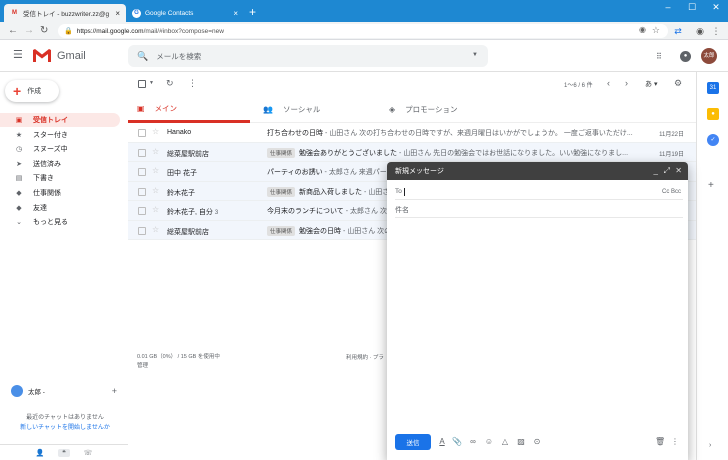 The width and height of the screenshot is (728, 460). I want to click on calendar-icon: 31, so click(713, 88).